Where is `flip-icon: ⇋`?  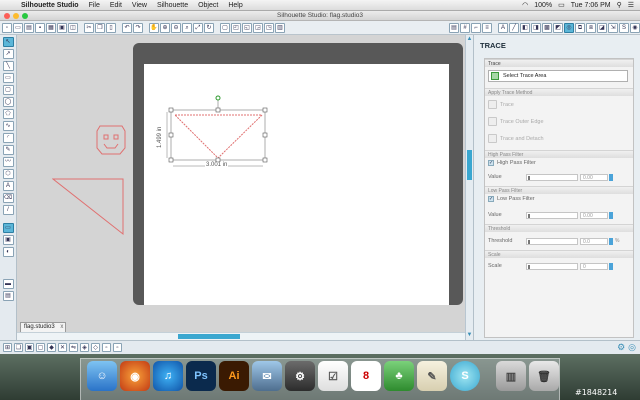
flip-icon: ⇋ is located at coordinates (73, 347).